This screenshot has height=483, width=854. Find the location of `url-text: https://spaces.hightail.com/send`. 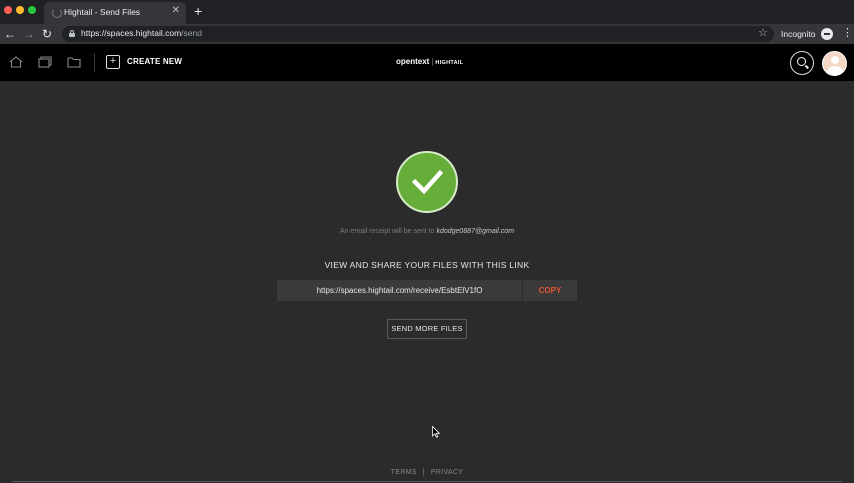

url-text: https://spaces.hightail.com/send is located at coordinates (141, 33).